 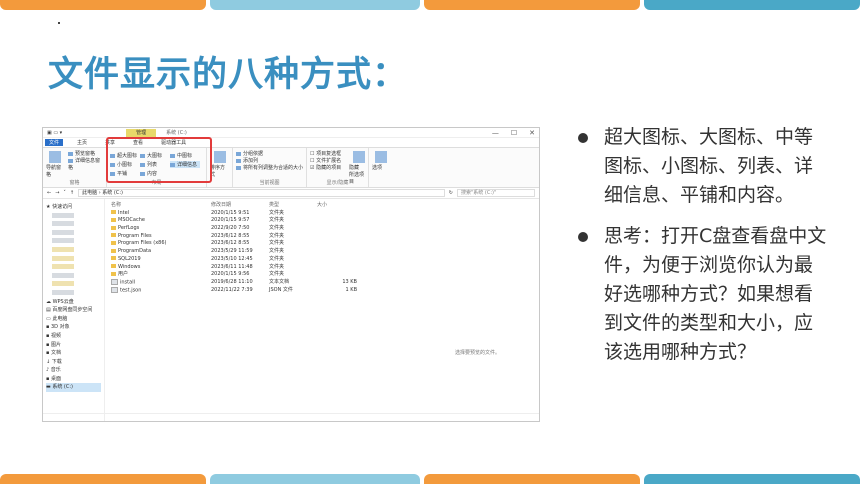 What do you see at coordinates (73, 302) in the screenshot?
I see `nav-wps-cloud: ☁ WPS云盘` at bounding box center [73, 302].